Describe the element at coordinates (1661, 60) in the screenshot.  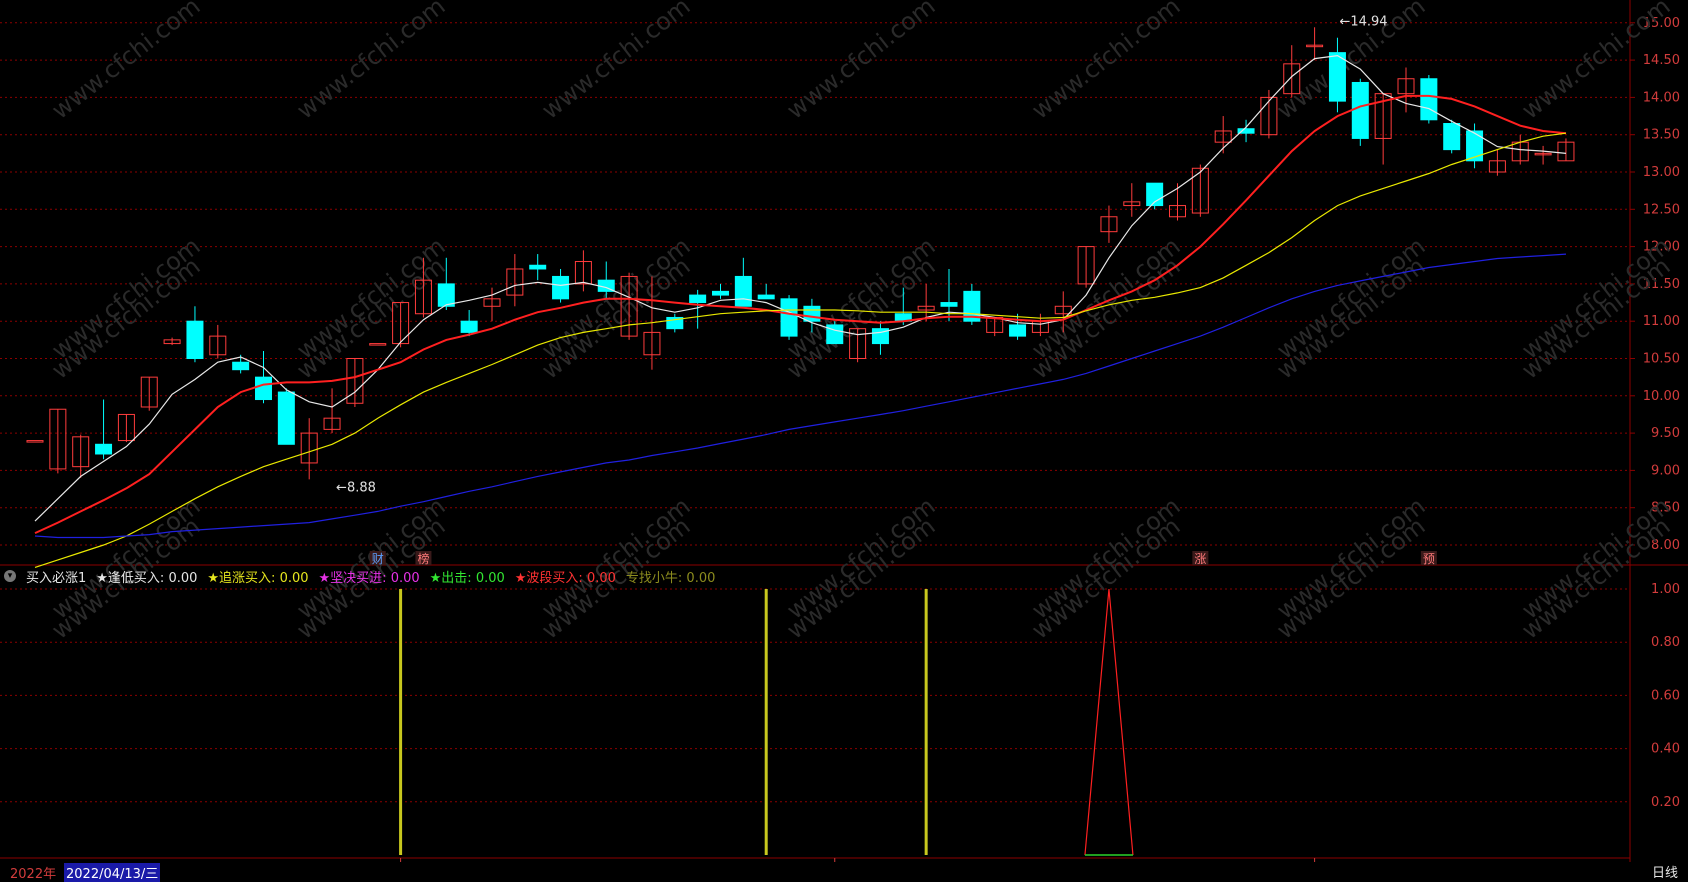
I see `y-tick-label: 14.50` at that location.